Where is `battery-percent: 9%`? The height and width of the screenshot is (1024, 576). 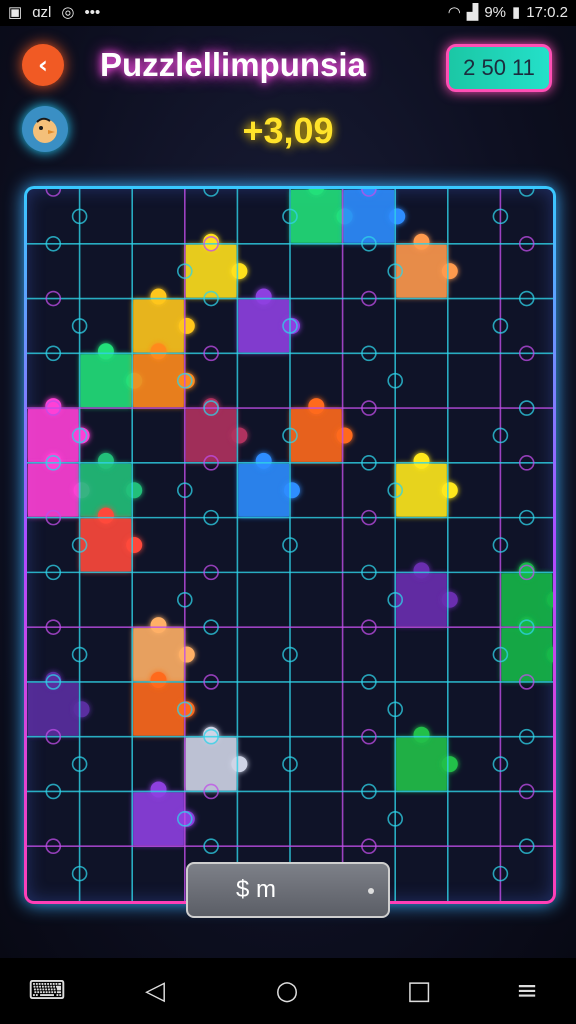 battery-percent: 9% is located at coordinates (495, 12).